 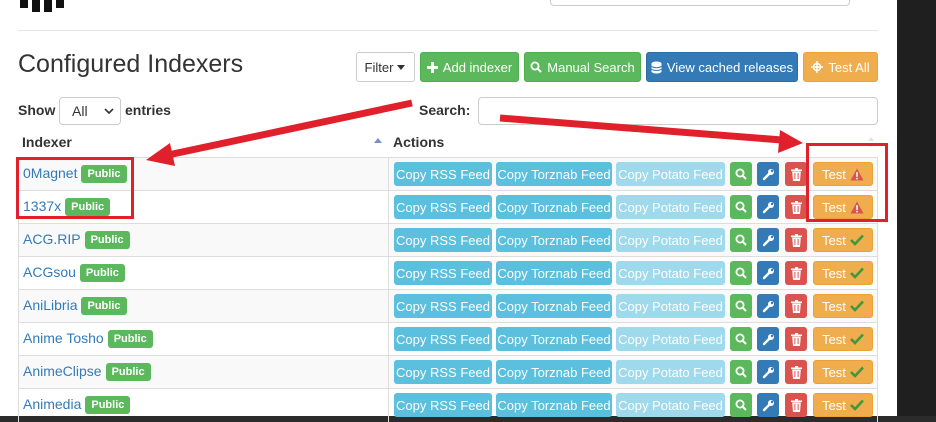 What do you see at coordinates (63, 338) in the screenshot?
I see `indexer-name-link: Anime Tosho` at bounding box center [63, 338].